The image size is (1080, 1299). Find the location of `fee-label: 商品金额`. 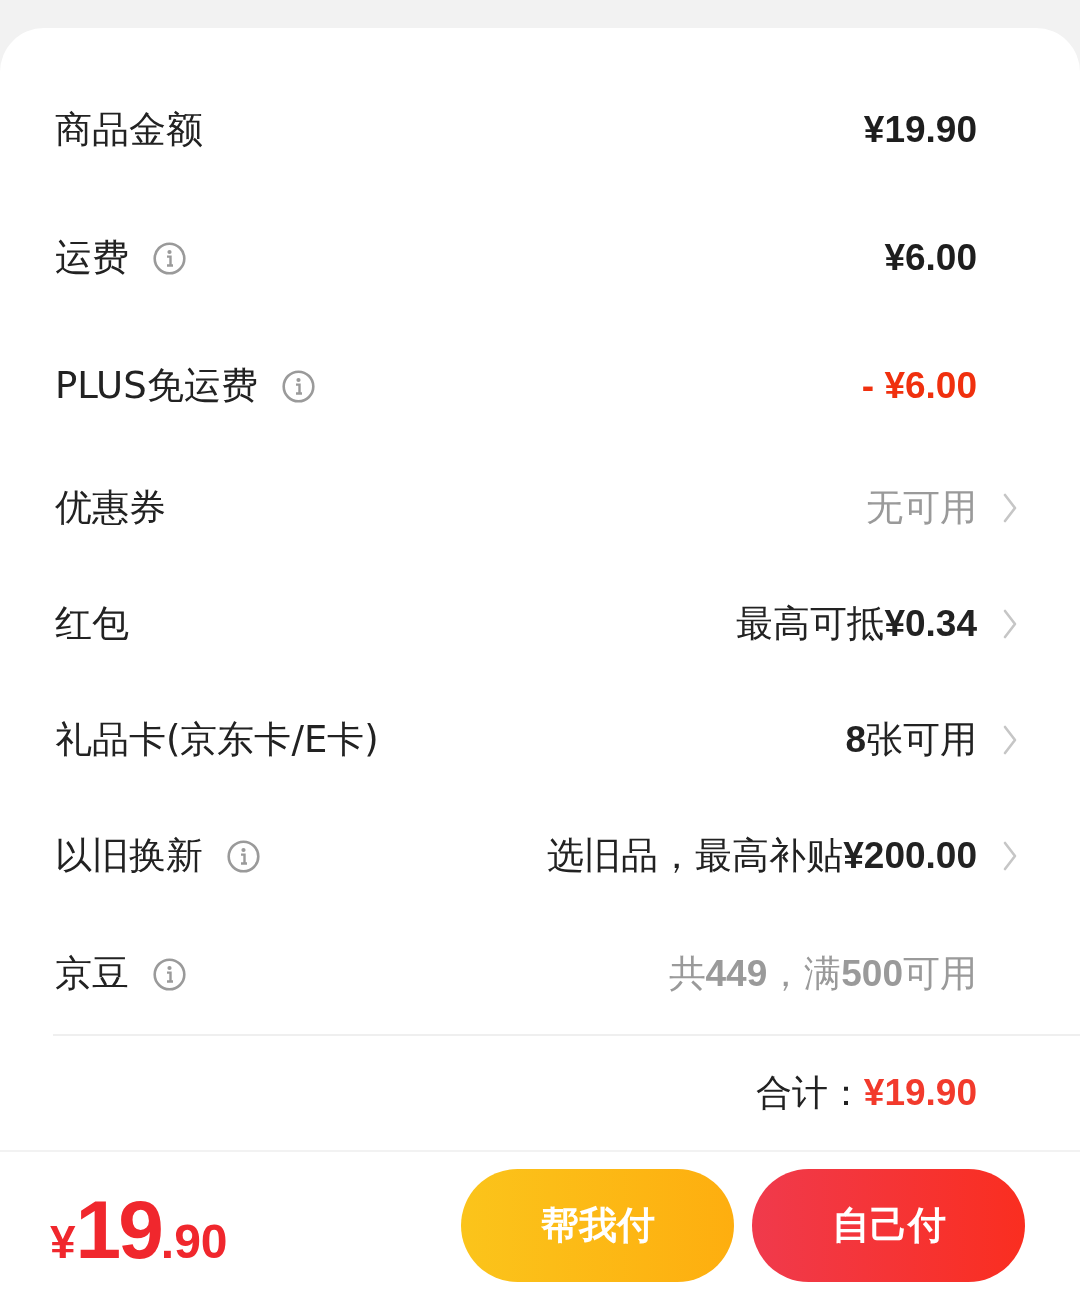

fee-label: 商品金额 is located at coordinates (129, 130).